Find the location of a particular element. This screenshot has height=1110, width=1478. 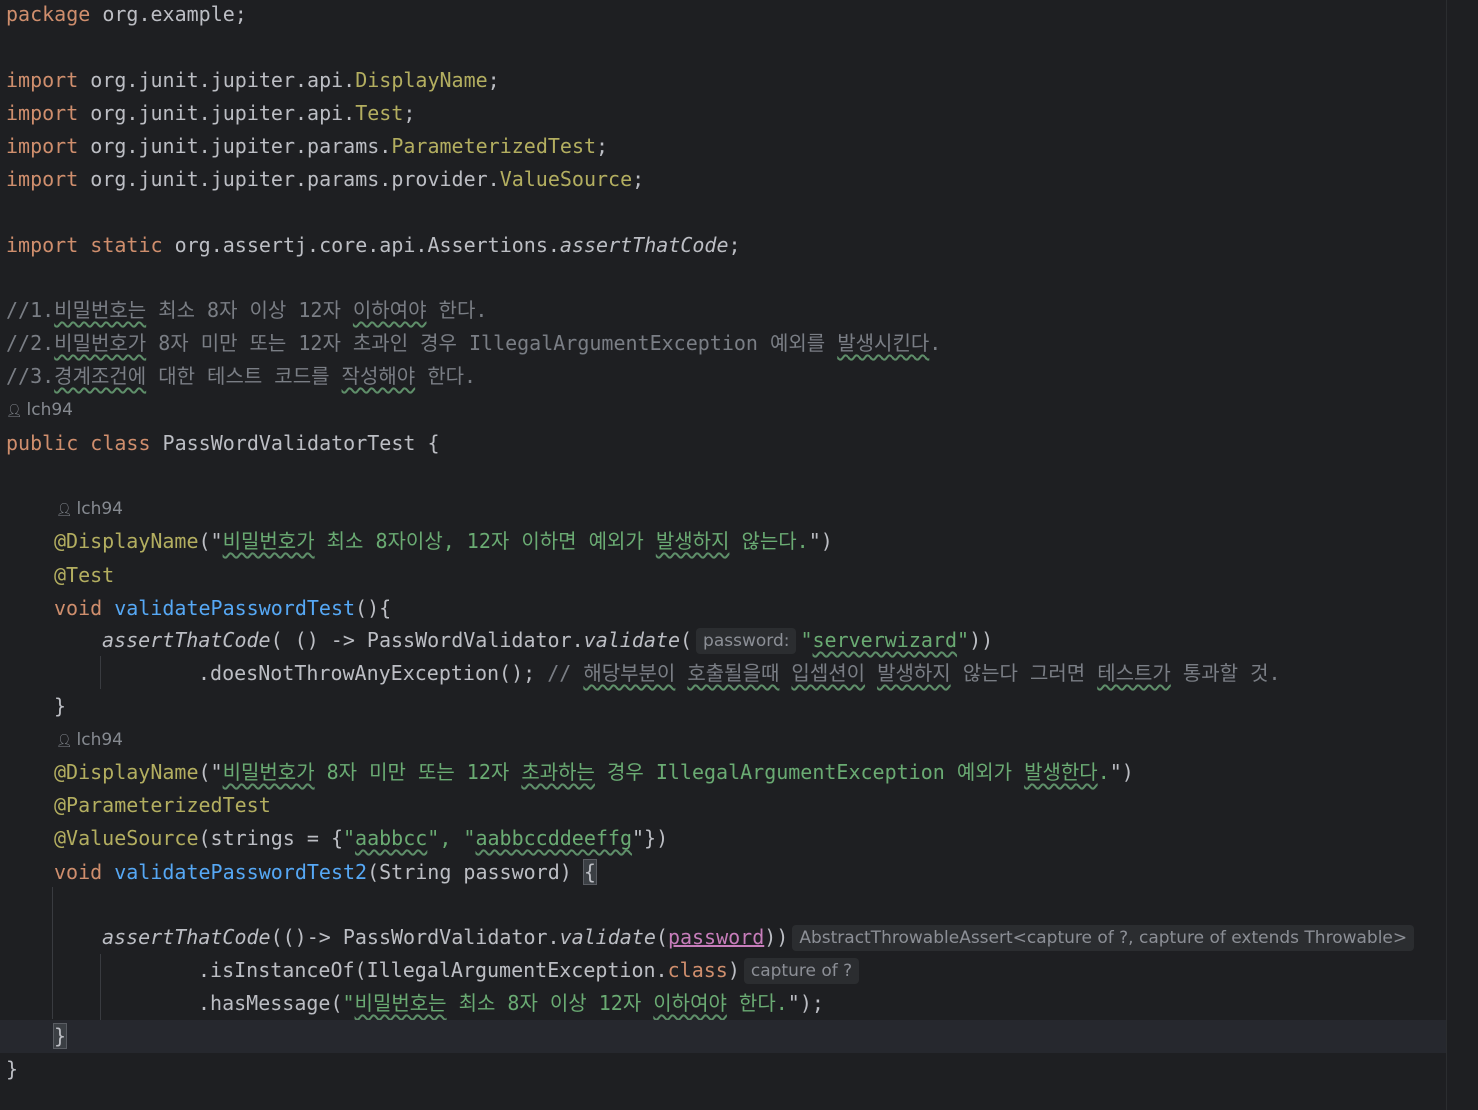

code-line: import org.junit.jupiter.api.Test; is located at coordinates (723, 113).